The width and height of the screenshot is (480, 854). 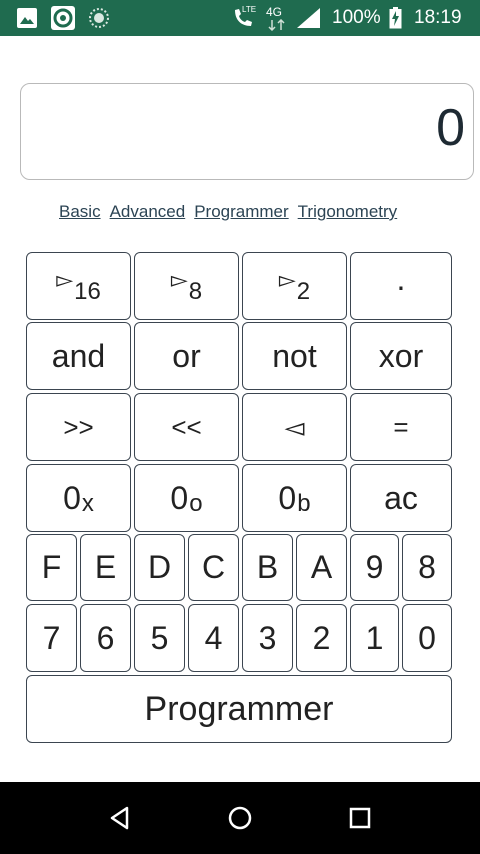 I want to click on digit-0-button: 0, so click(x=427, y=638).